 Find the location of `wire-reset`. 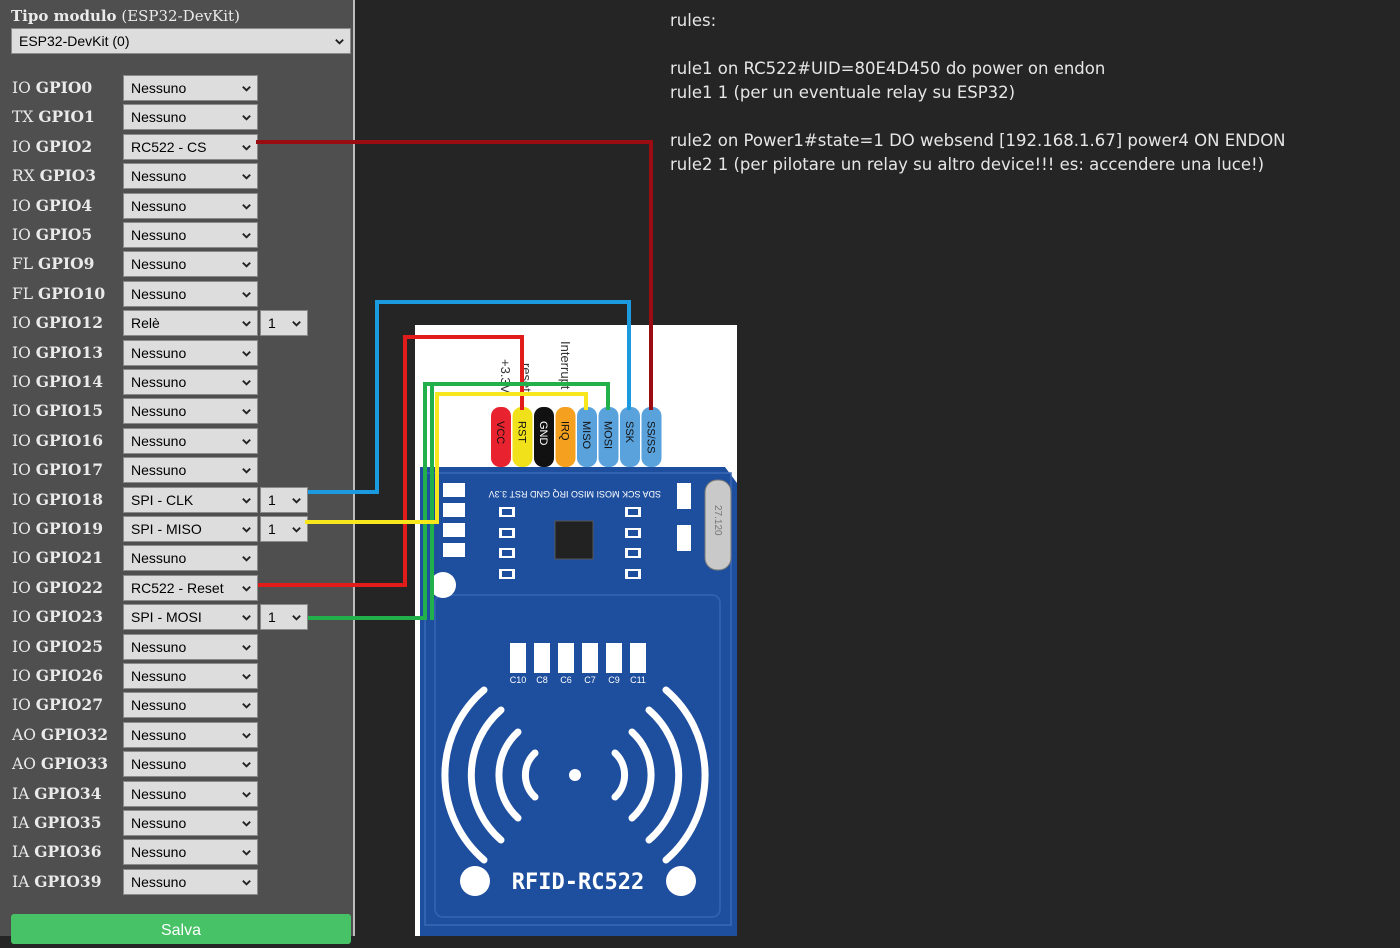

wire-reset is located at coordinates (391, 461).